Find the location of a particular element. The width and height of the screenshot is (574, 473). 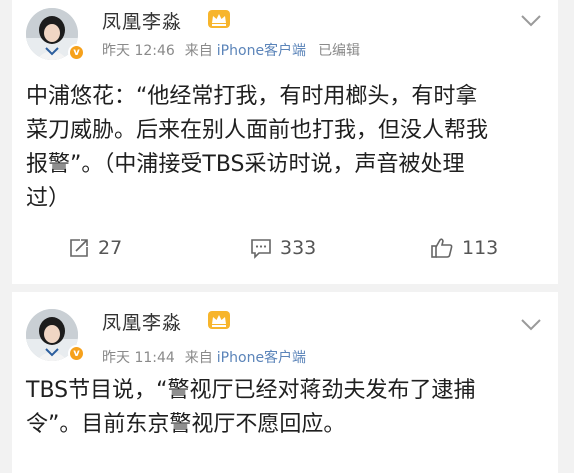

post-meta: 昨天 11:44 来自 iPhone客户端 is located at coordinates (210, 357).